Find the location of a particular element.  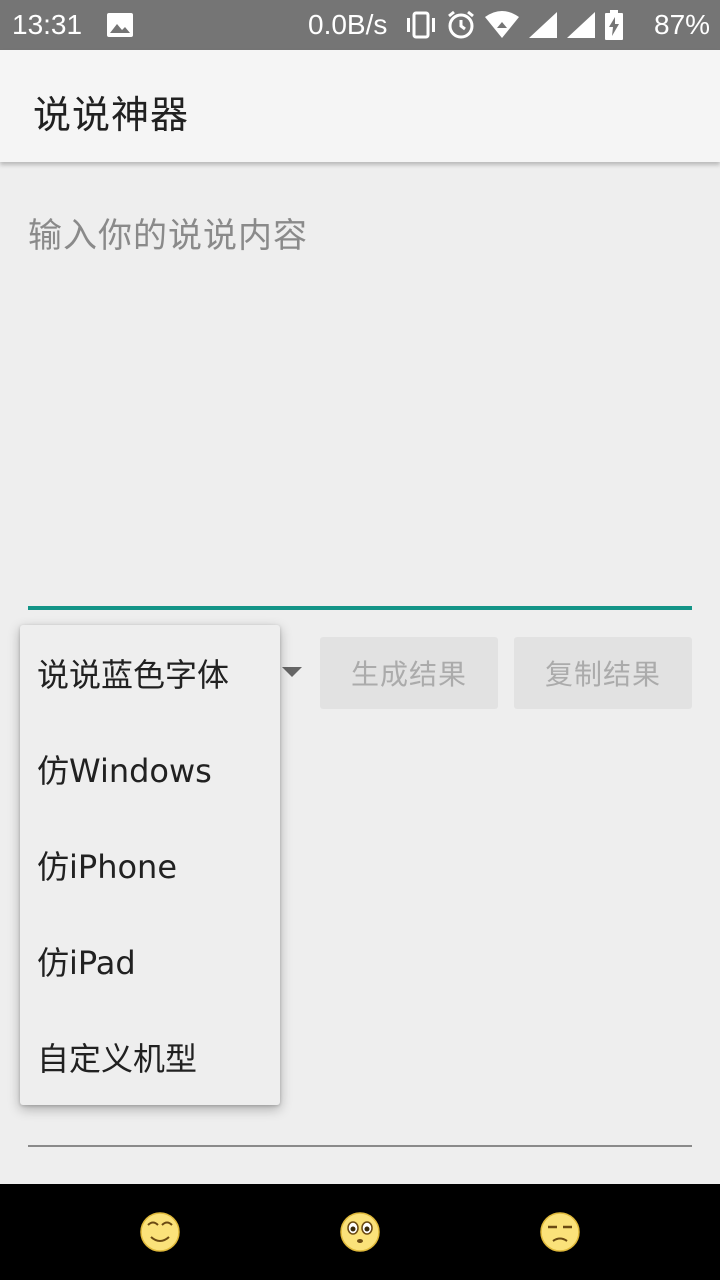

style-dropdown-menu: 说说蓝色字体 仿Windows 仿iPhone 仿iPad 自定义机型 is located at coordinates (150, 865).